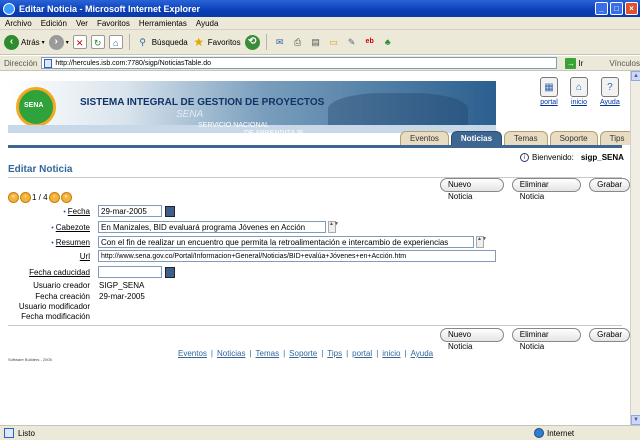  I want to click on scroll-down-icon: ▼, so click(635, 420).